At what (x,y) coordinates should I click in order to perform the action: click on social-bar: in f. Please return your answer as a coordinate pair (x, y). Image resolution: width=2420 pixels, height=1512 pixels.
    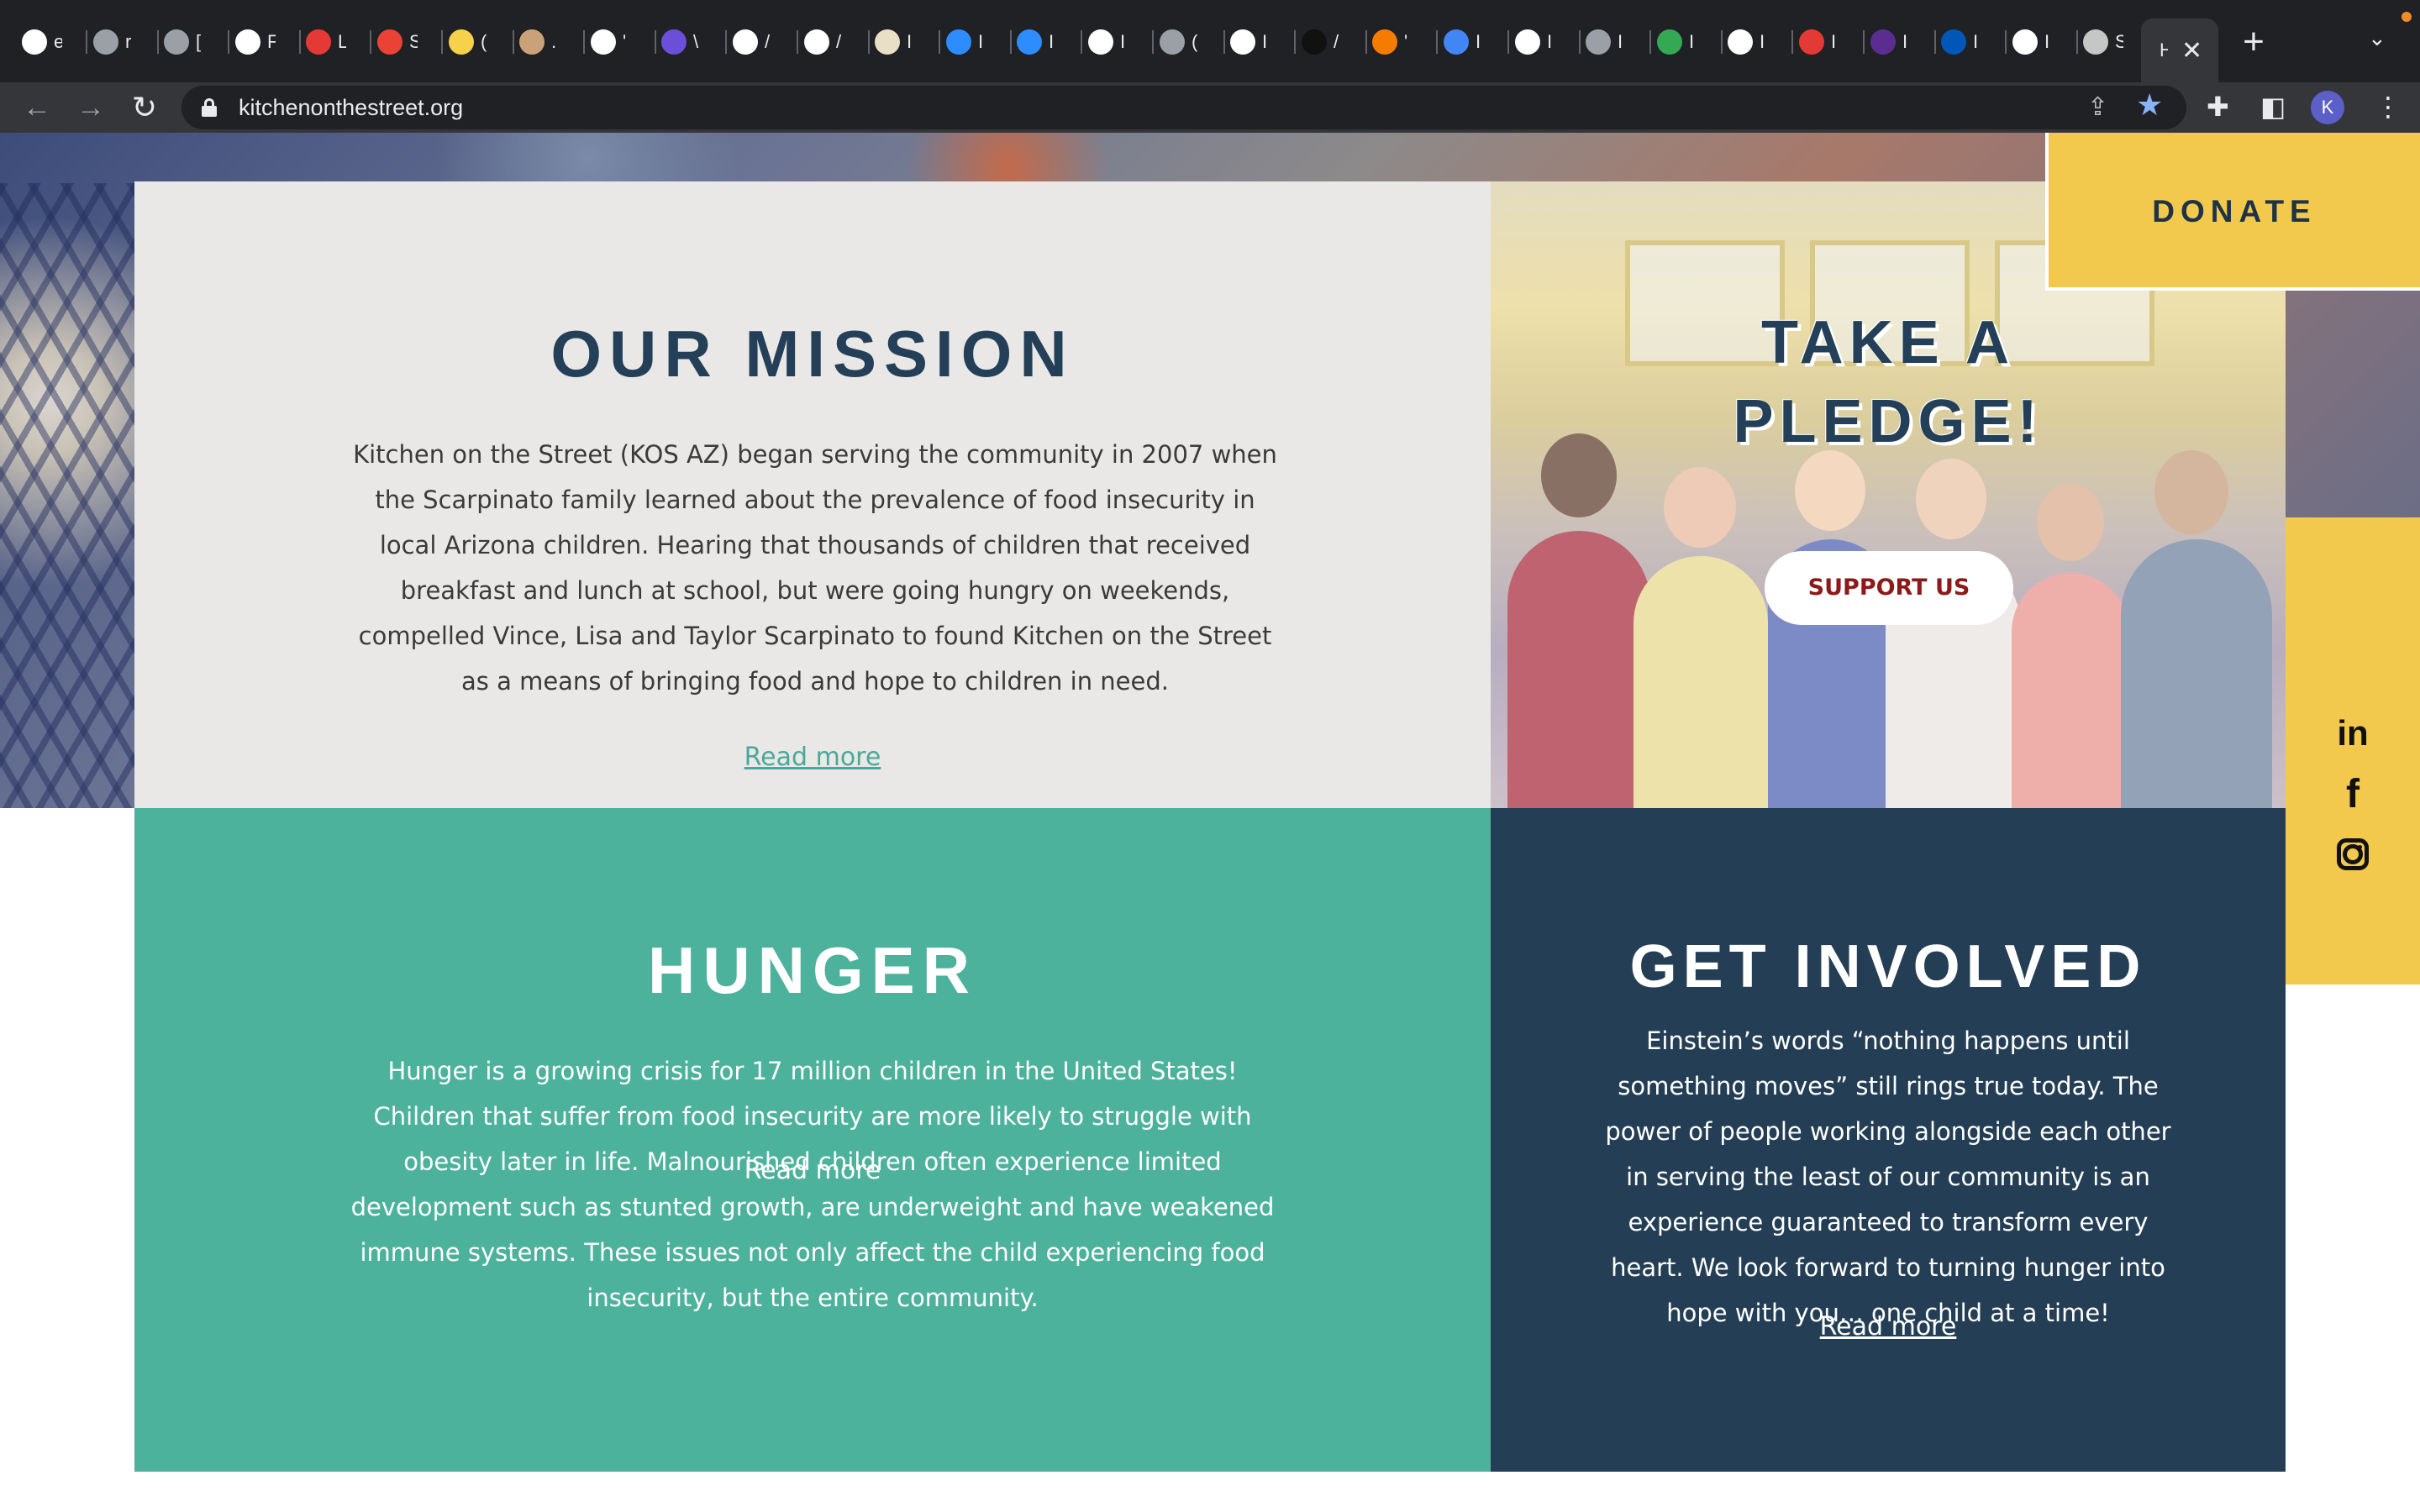
    Looking at the image, I should click on (2353, 750).